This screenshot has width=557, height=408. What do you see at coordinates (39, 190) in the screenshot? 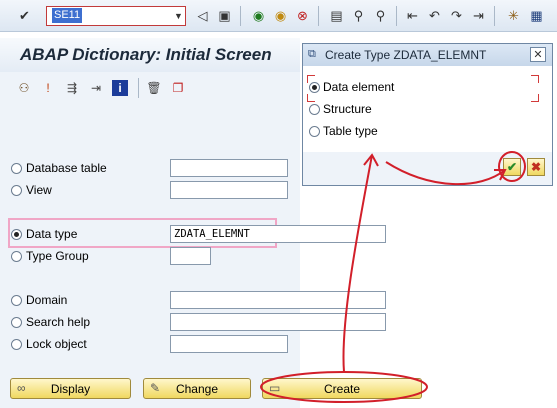
I see `label-view: View` at bounding box center [39, 190].